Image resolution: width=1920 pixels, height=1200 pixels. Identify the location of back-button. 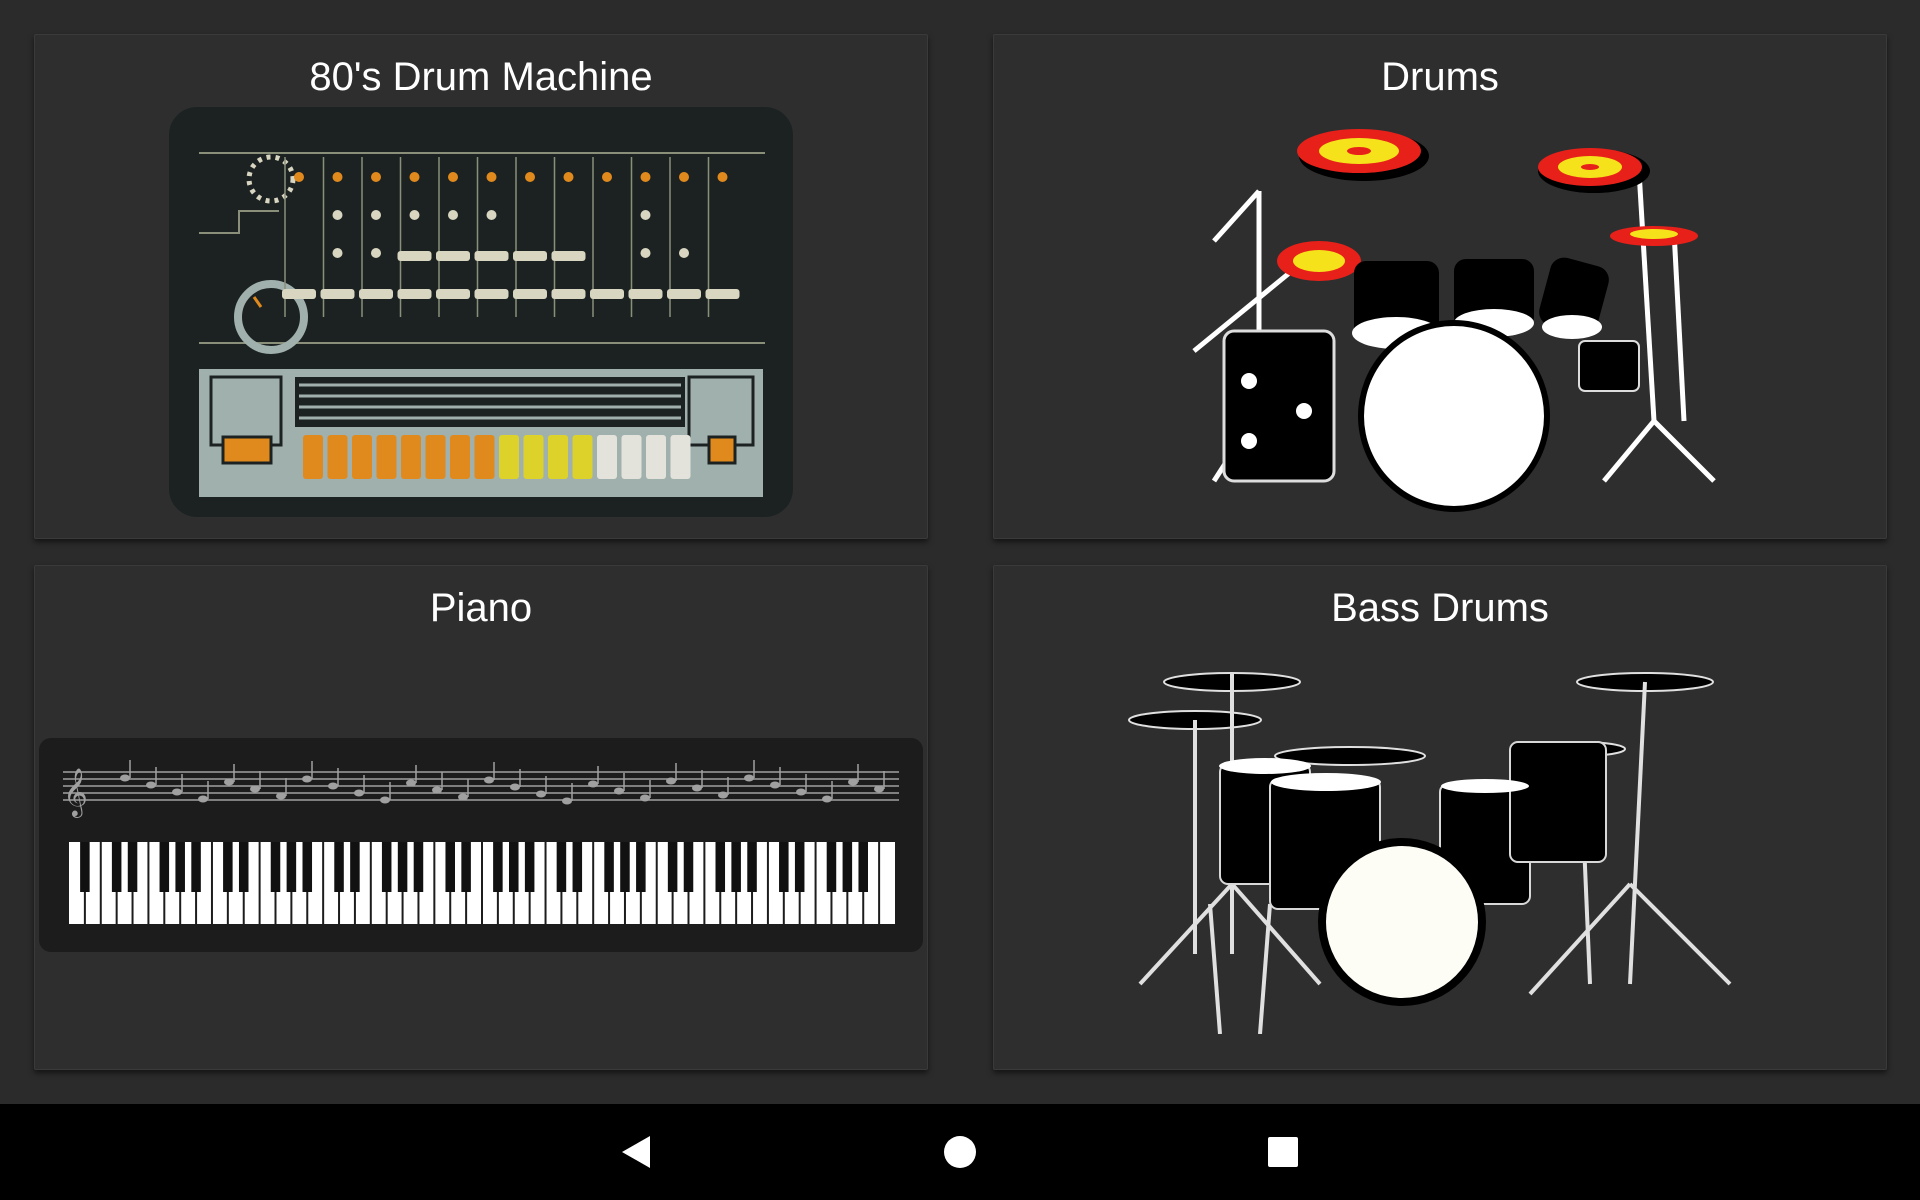
(637, 1152).